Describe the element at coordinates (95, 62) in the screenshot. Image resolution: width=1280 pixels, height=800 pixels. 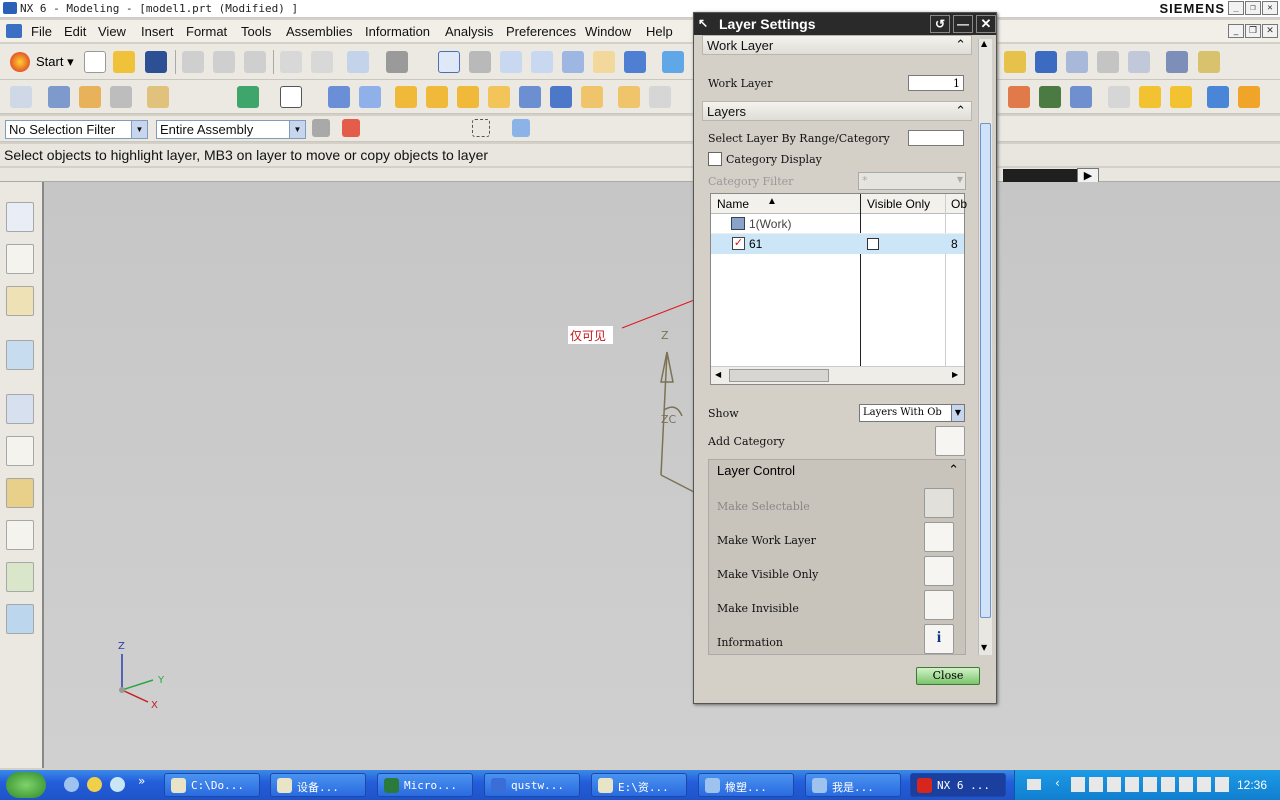
I see `new-file-icon` at that location.